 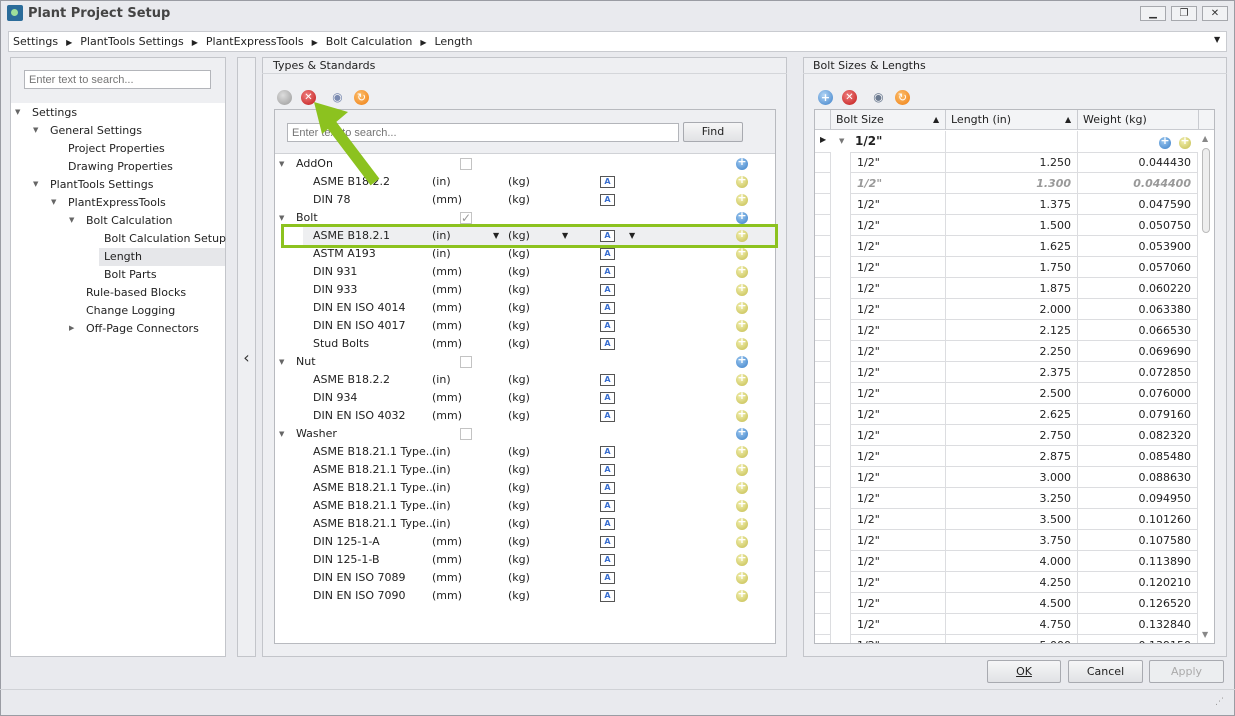 What do you see at coordinates (1138, 603) in the screenshot?
I see `weight-cell: 0.126520` at bounding box center [1138, 603].